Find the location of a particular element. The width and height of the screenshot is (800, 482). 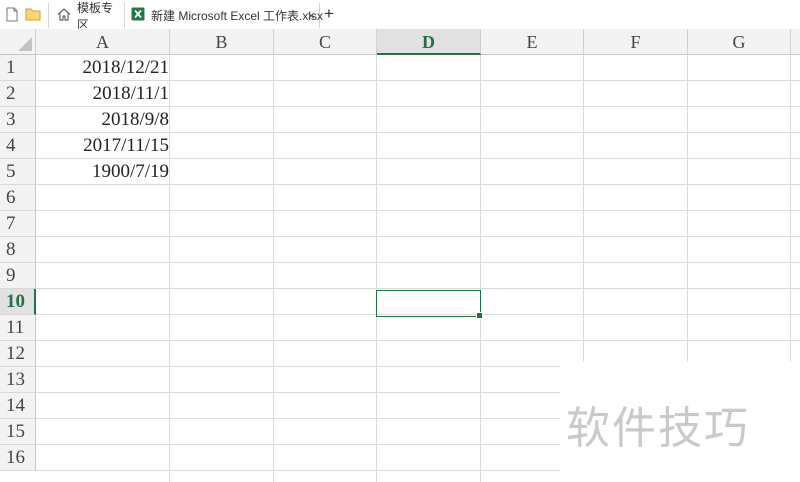

watermark-text: 软件技巧 is located at coordinates (658, 428).